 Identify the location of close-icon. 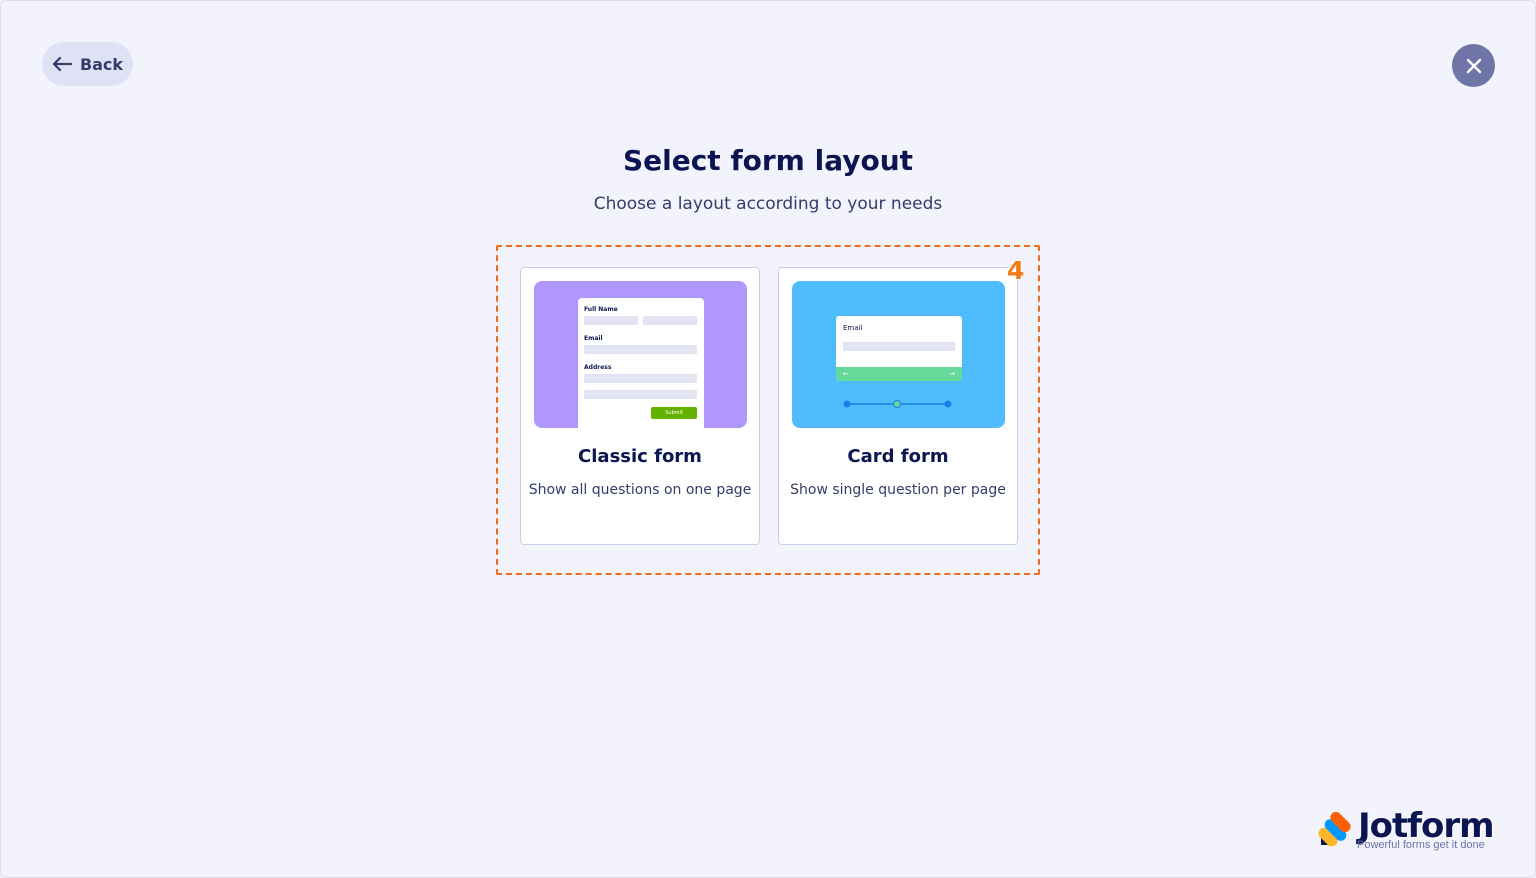
(1473, 65).